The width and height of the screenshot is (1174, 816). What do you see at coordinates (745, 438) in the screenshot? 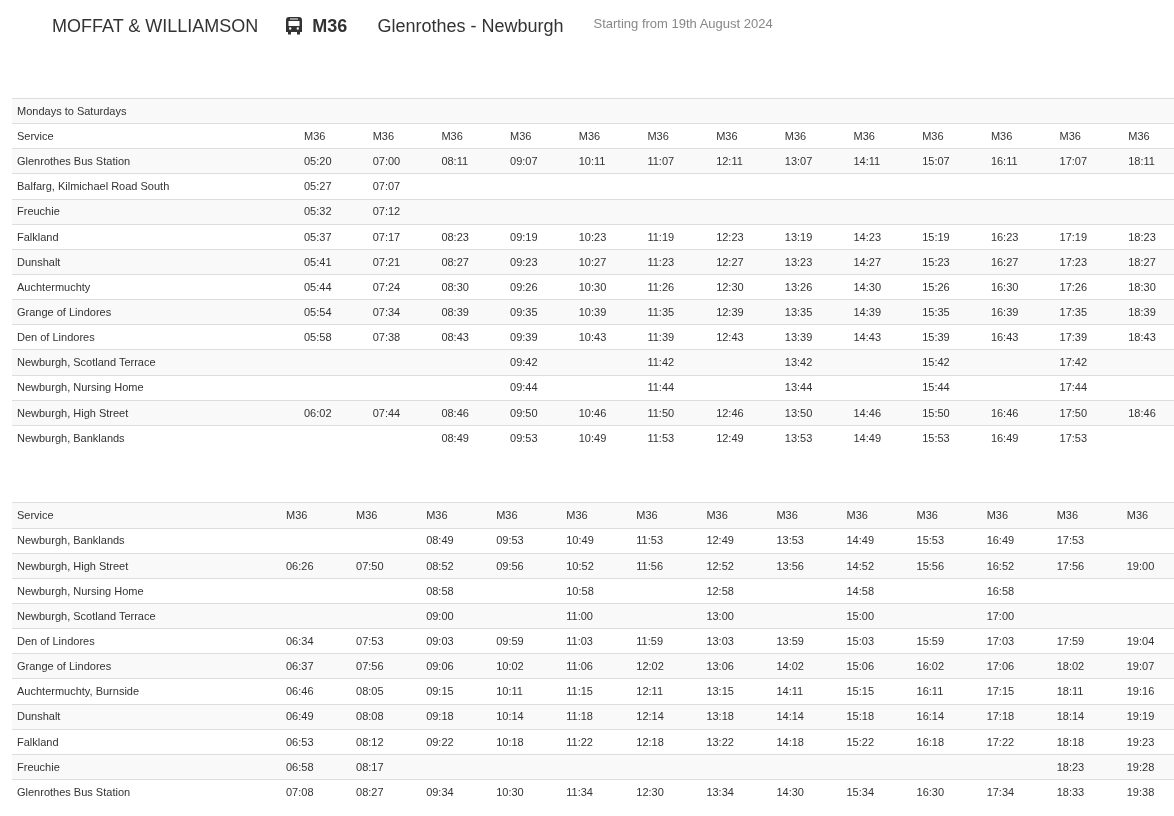
I see `time-cell: 12:49` at bounding box center [745, 438].